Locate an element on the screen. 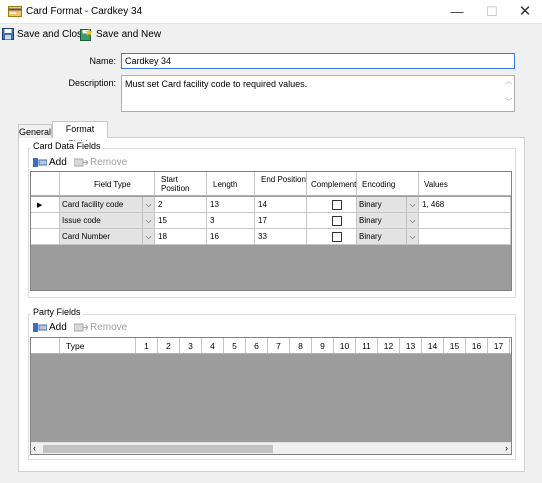  header-end-position: End Position is located at coordinates (281, 184).